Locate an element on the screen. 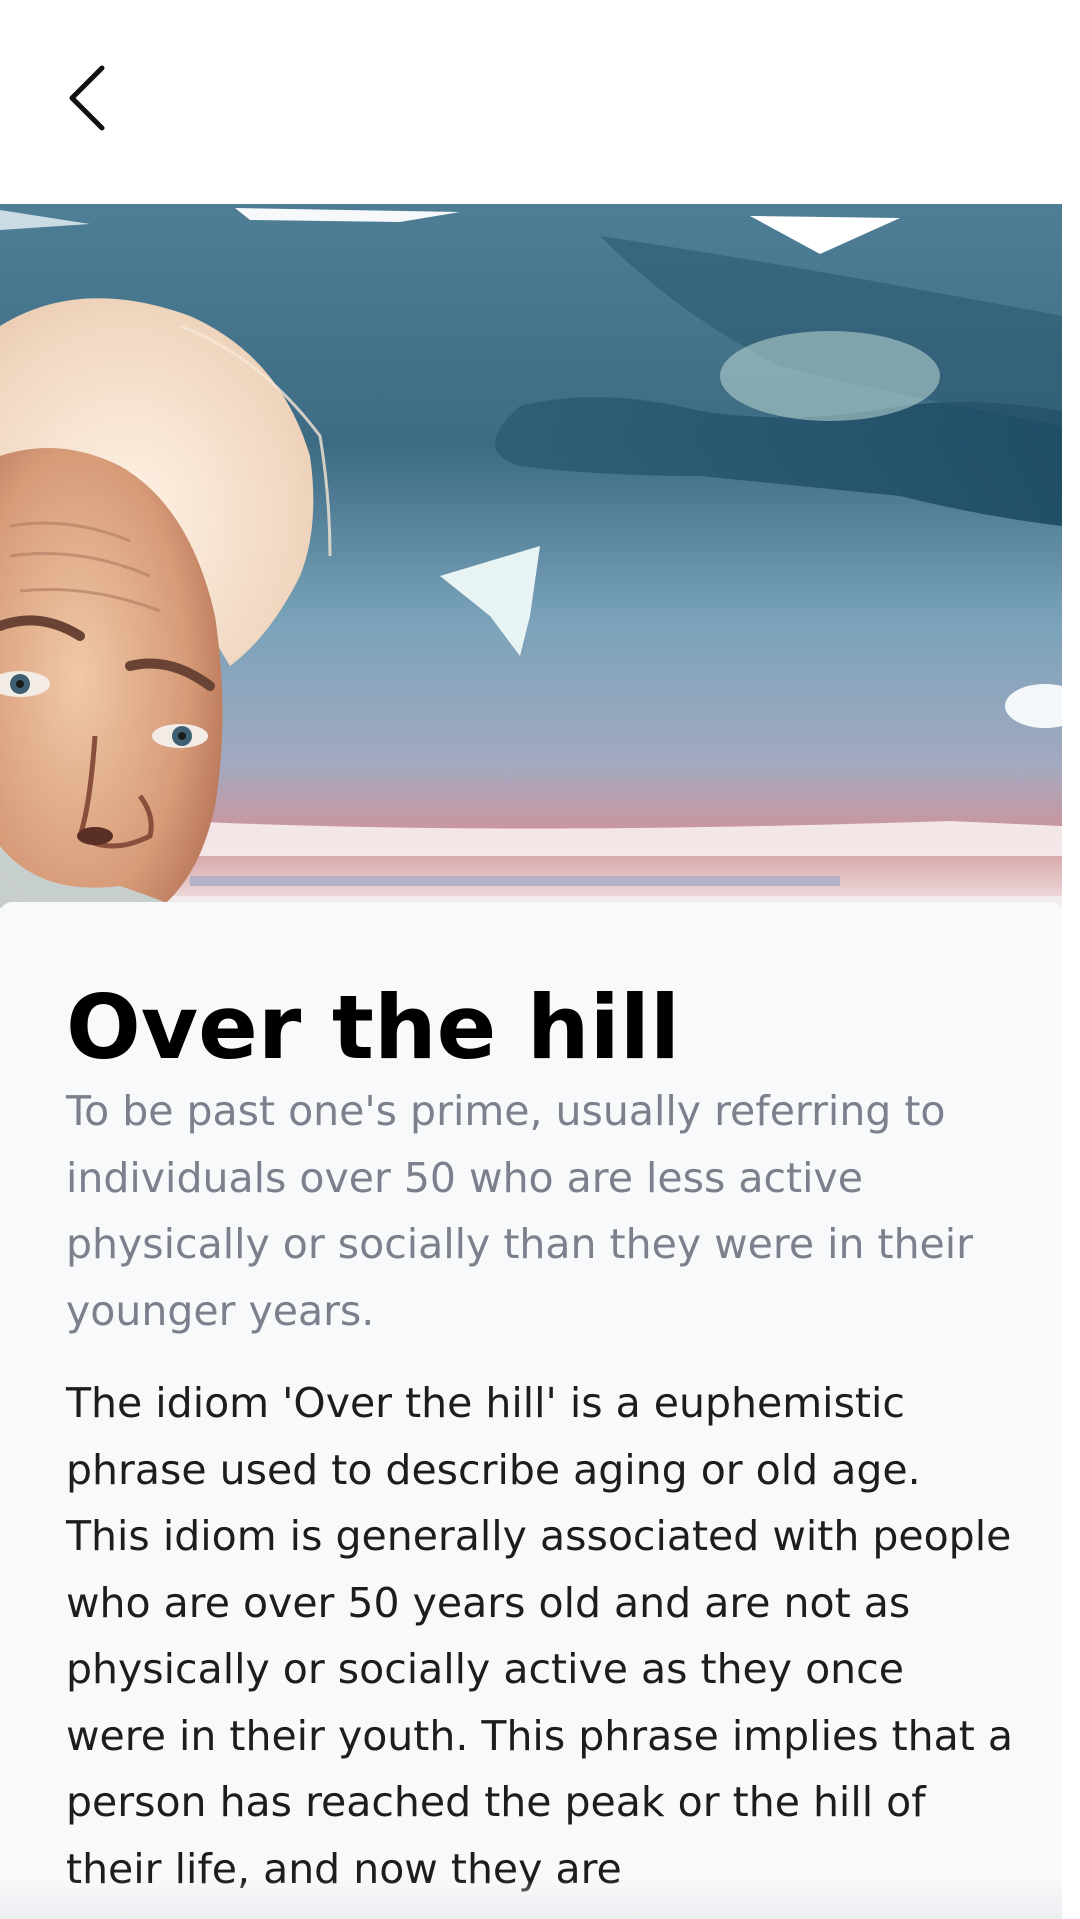 Image resolution: width=1080 pixels, height=1919 pixels. right-edge-divider is located at coordinates (1071, 1057).